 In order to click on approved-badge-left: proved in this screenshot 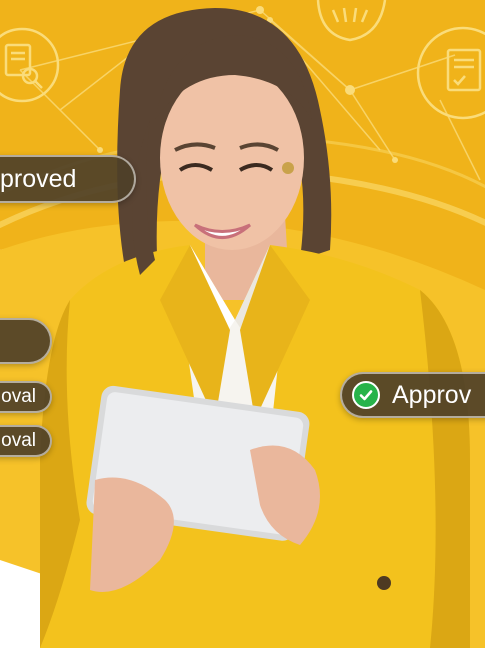, I will do `click(68, 179)`.